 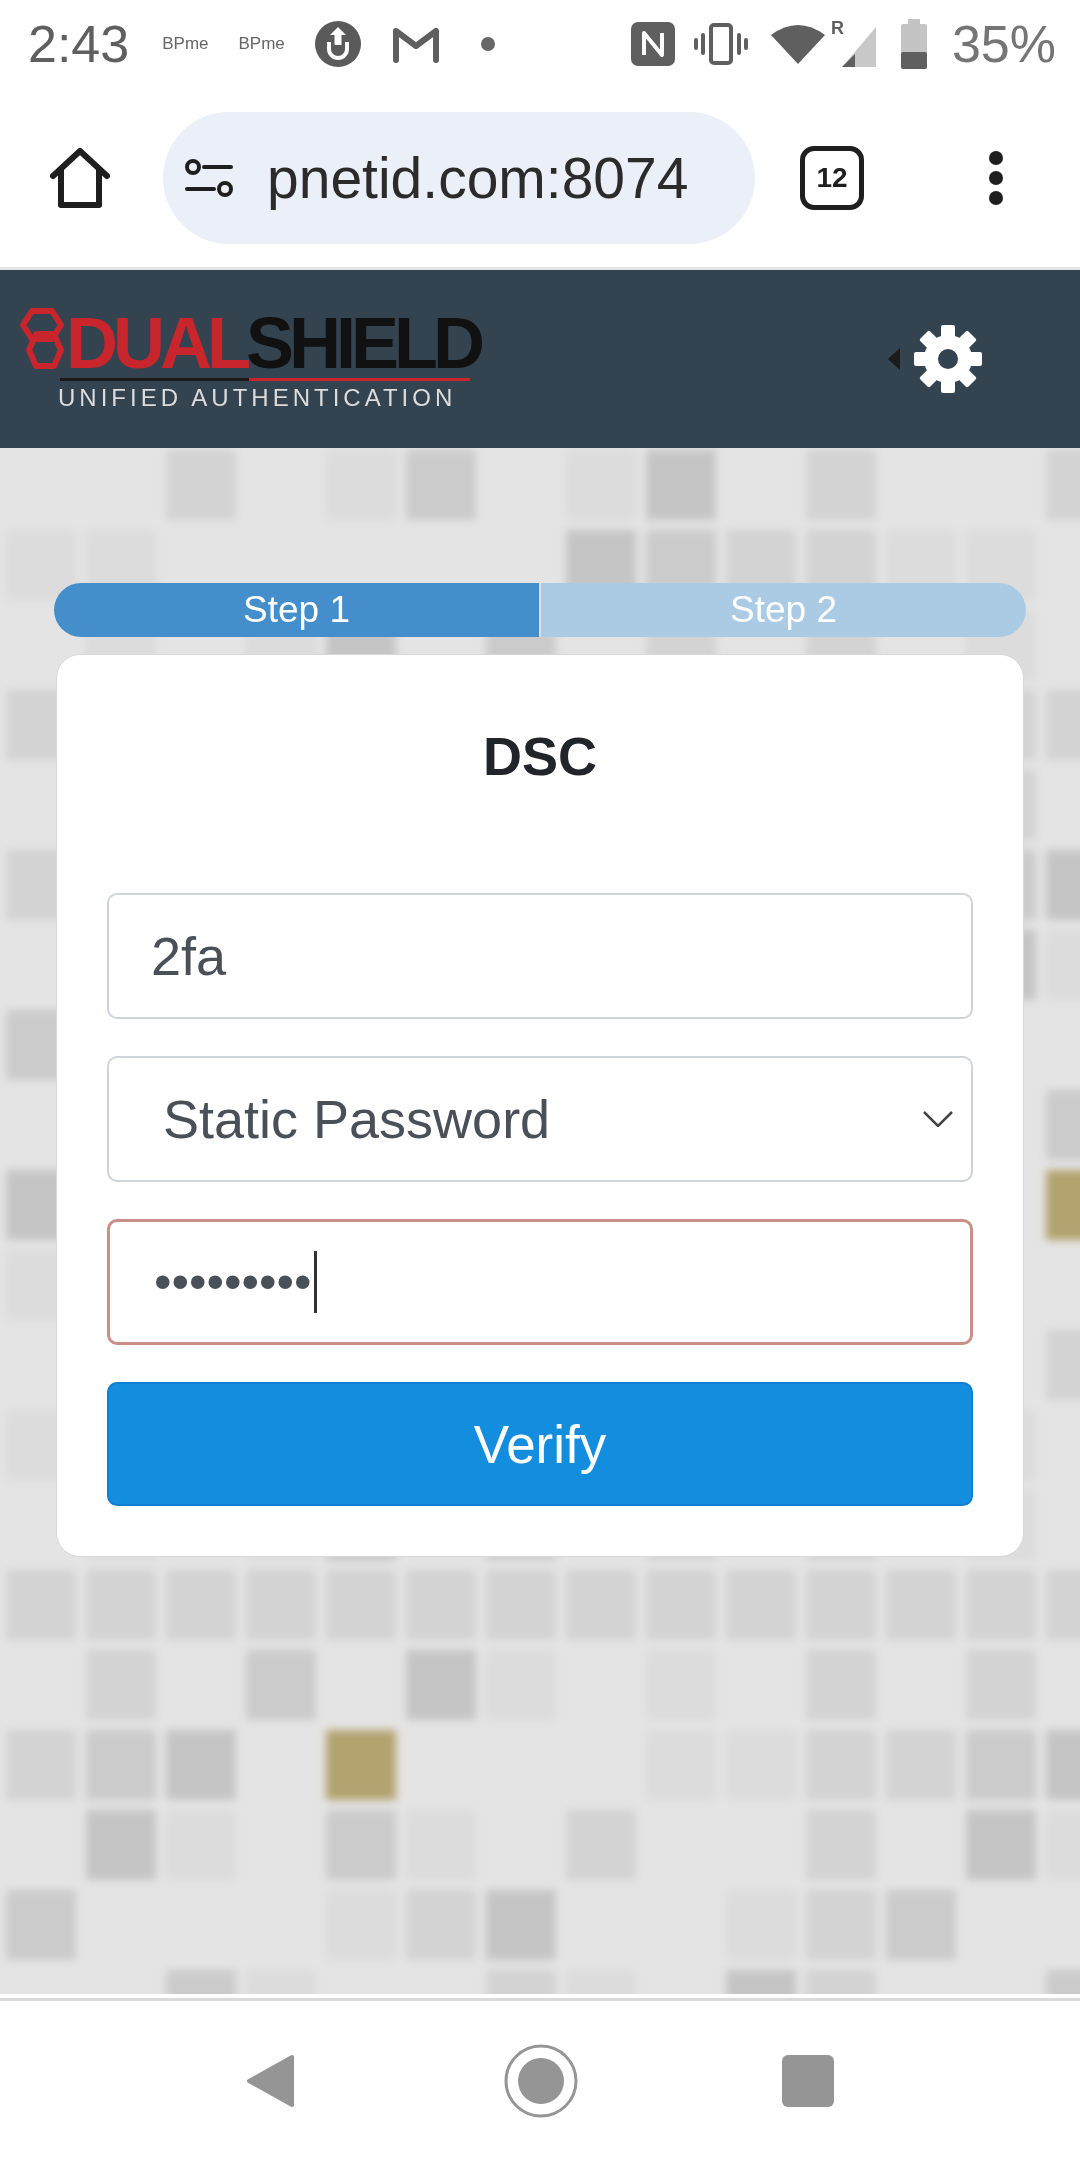 I want to click on step-indicator: Step 1, so click(x=296, y=610).